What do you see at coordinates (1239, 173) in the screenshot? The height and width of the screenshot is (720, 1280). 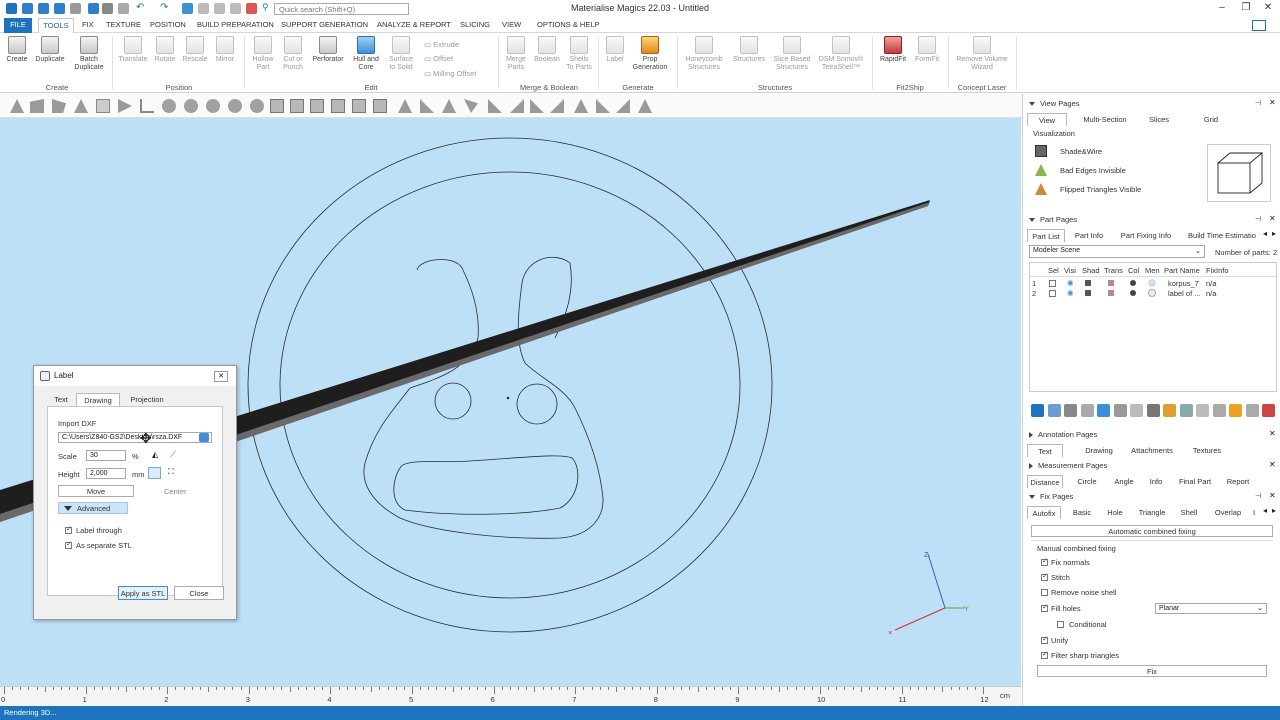 I see `view-cube` at bounding box center [1239, 173].